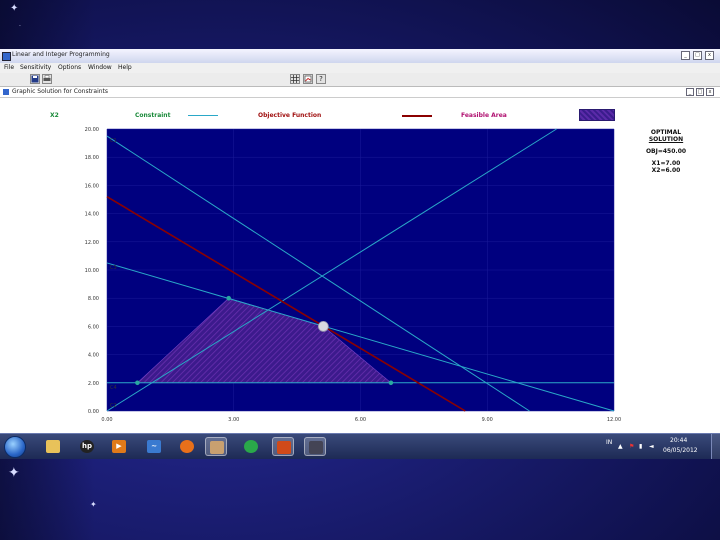 This screenshot has width=720, height=540. I want to click on language-indicator: IN, so click(609, 442).